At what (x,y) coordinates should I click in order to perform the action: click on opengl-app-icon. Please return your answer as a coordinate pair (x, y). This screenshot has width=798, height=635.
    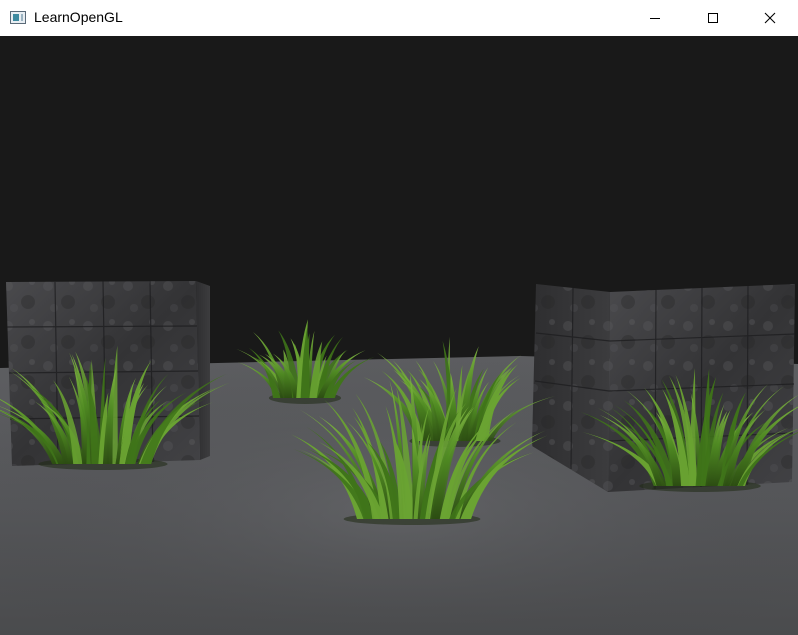
    Looking at the image, I should click on (18, 17).